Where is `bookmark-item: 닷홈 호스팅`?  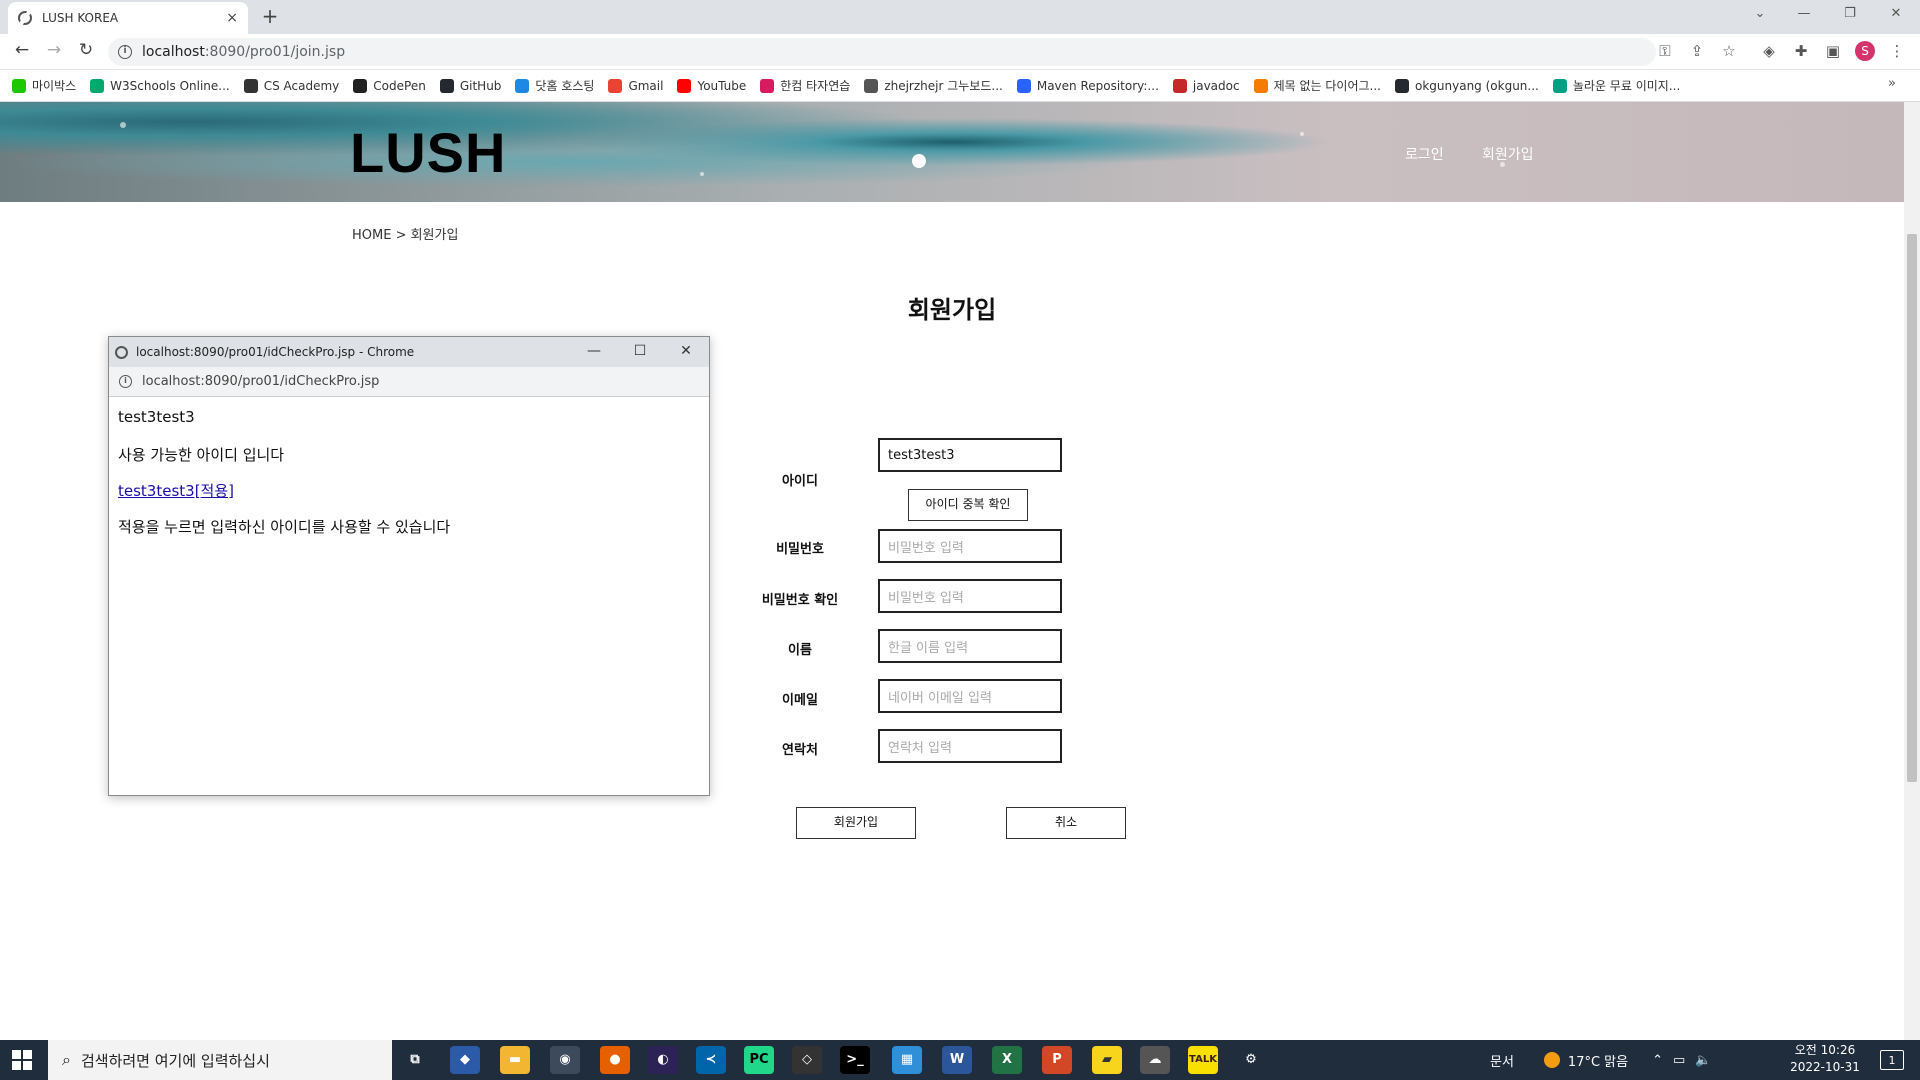
bookmark-item: 닷홈 호스팅 is located at coordinates (554, 85).